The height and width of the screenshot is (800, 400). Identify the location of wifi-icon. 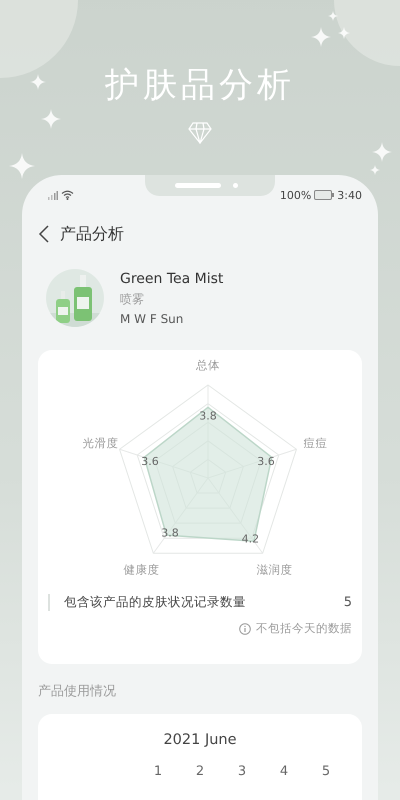
(67, 195).